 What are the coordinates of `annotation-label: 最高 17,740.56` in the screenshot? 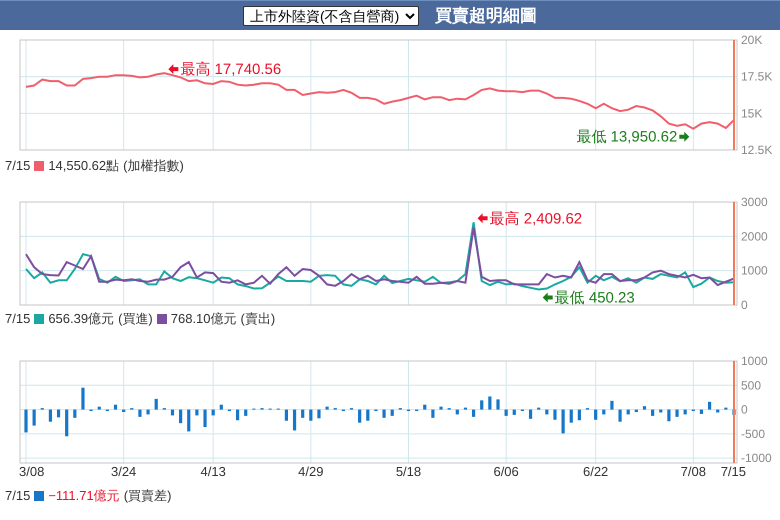 It's located at (231, 69).